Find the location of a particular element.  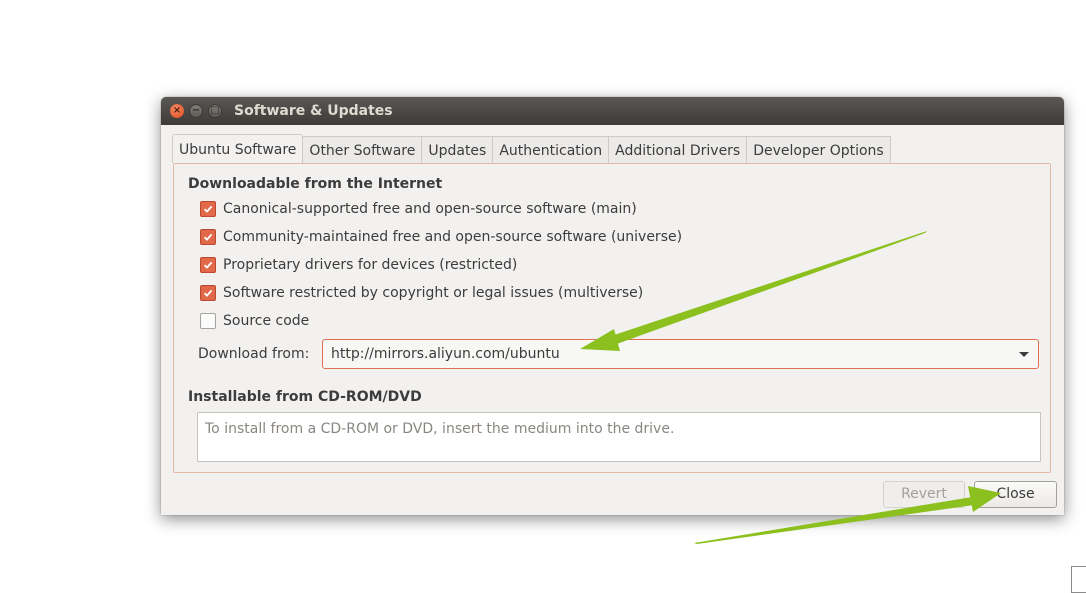

partial-window-edge is located at coordinates (1078, 579).